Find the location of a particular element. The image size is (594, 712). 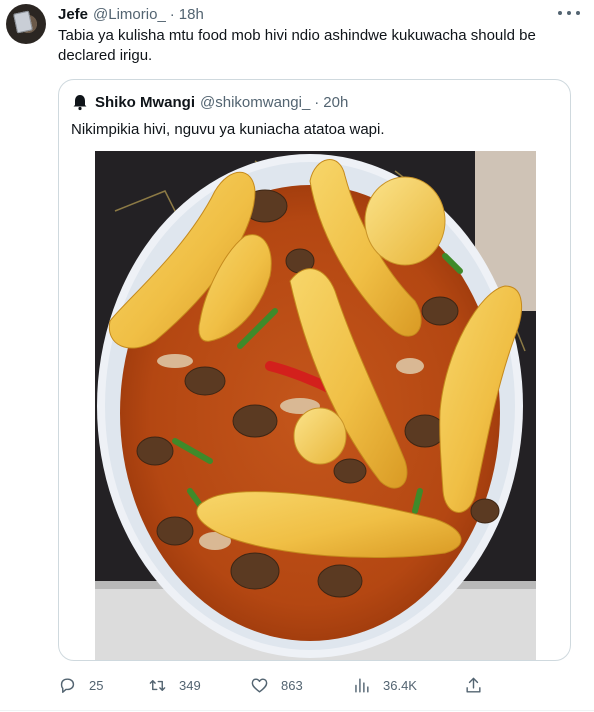

retweet-icon is located at coordinates (157, 685).